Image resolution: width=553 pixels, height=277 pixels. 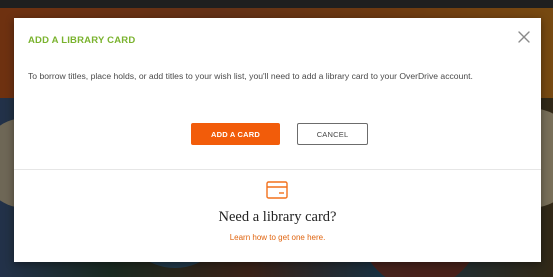 What do you see at coordinates (82, 40) in the screenshot?
I see `dialog-title: ADD A LIBRARY CARD` at bounding box center [82, 40].